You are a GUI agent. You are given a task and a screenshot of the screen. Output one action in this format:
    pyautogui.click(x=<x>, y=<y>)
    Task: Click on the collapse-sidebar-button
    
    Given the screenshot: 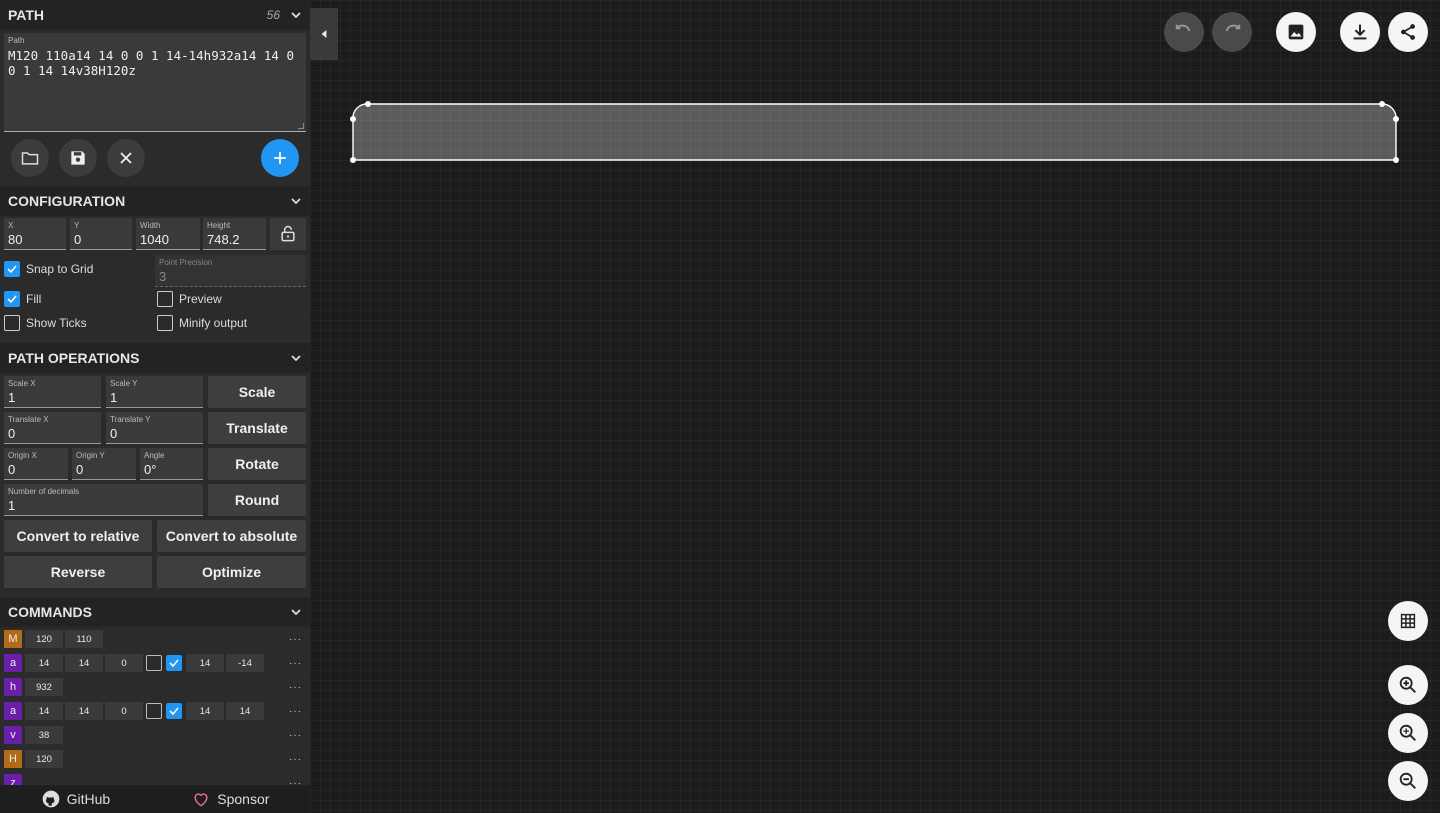 What is the action you would take?
    pyautogui.click(x=324, y=34)
    